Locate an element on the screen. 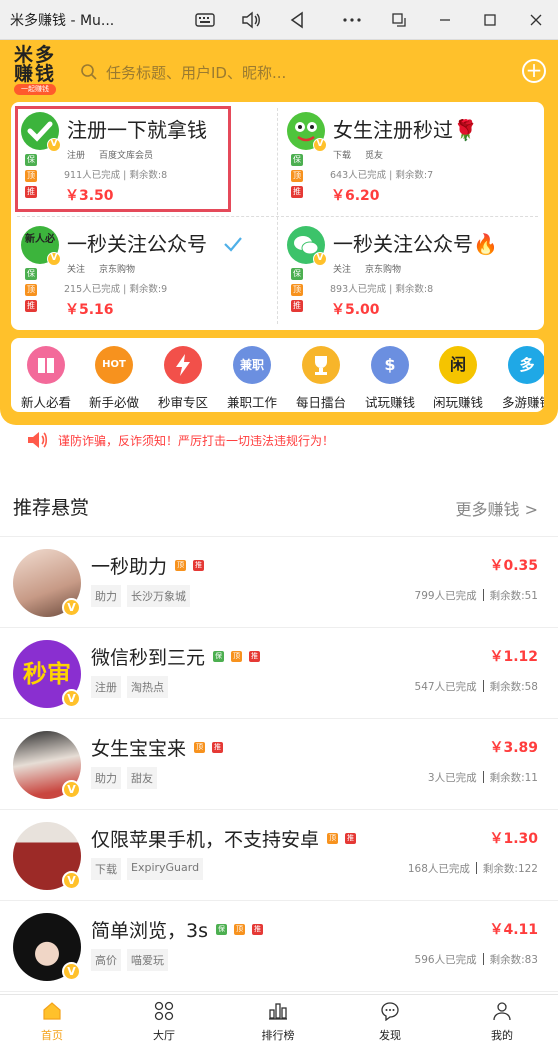 Image resolution: width=558 pixels, height=1043 pixels. category-label: 每日擂台 is located at coordinates (320, 402).